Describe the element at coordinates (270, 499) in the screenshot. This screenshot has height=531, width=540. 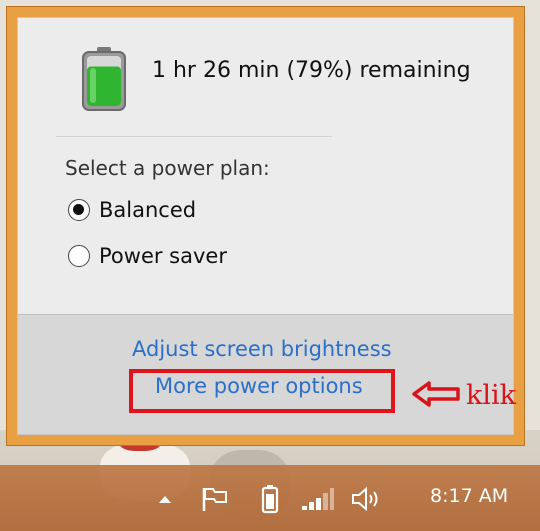
I see `battery-tray-icon` at that location.